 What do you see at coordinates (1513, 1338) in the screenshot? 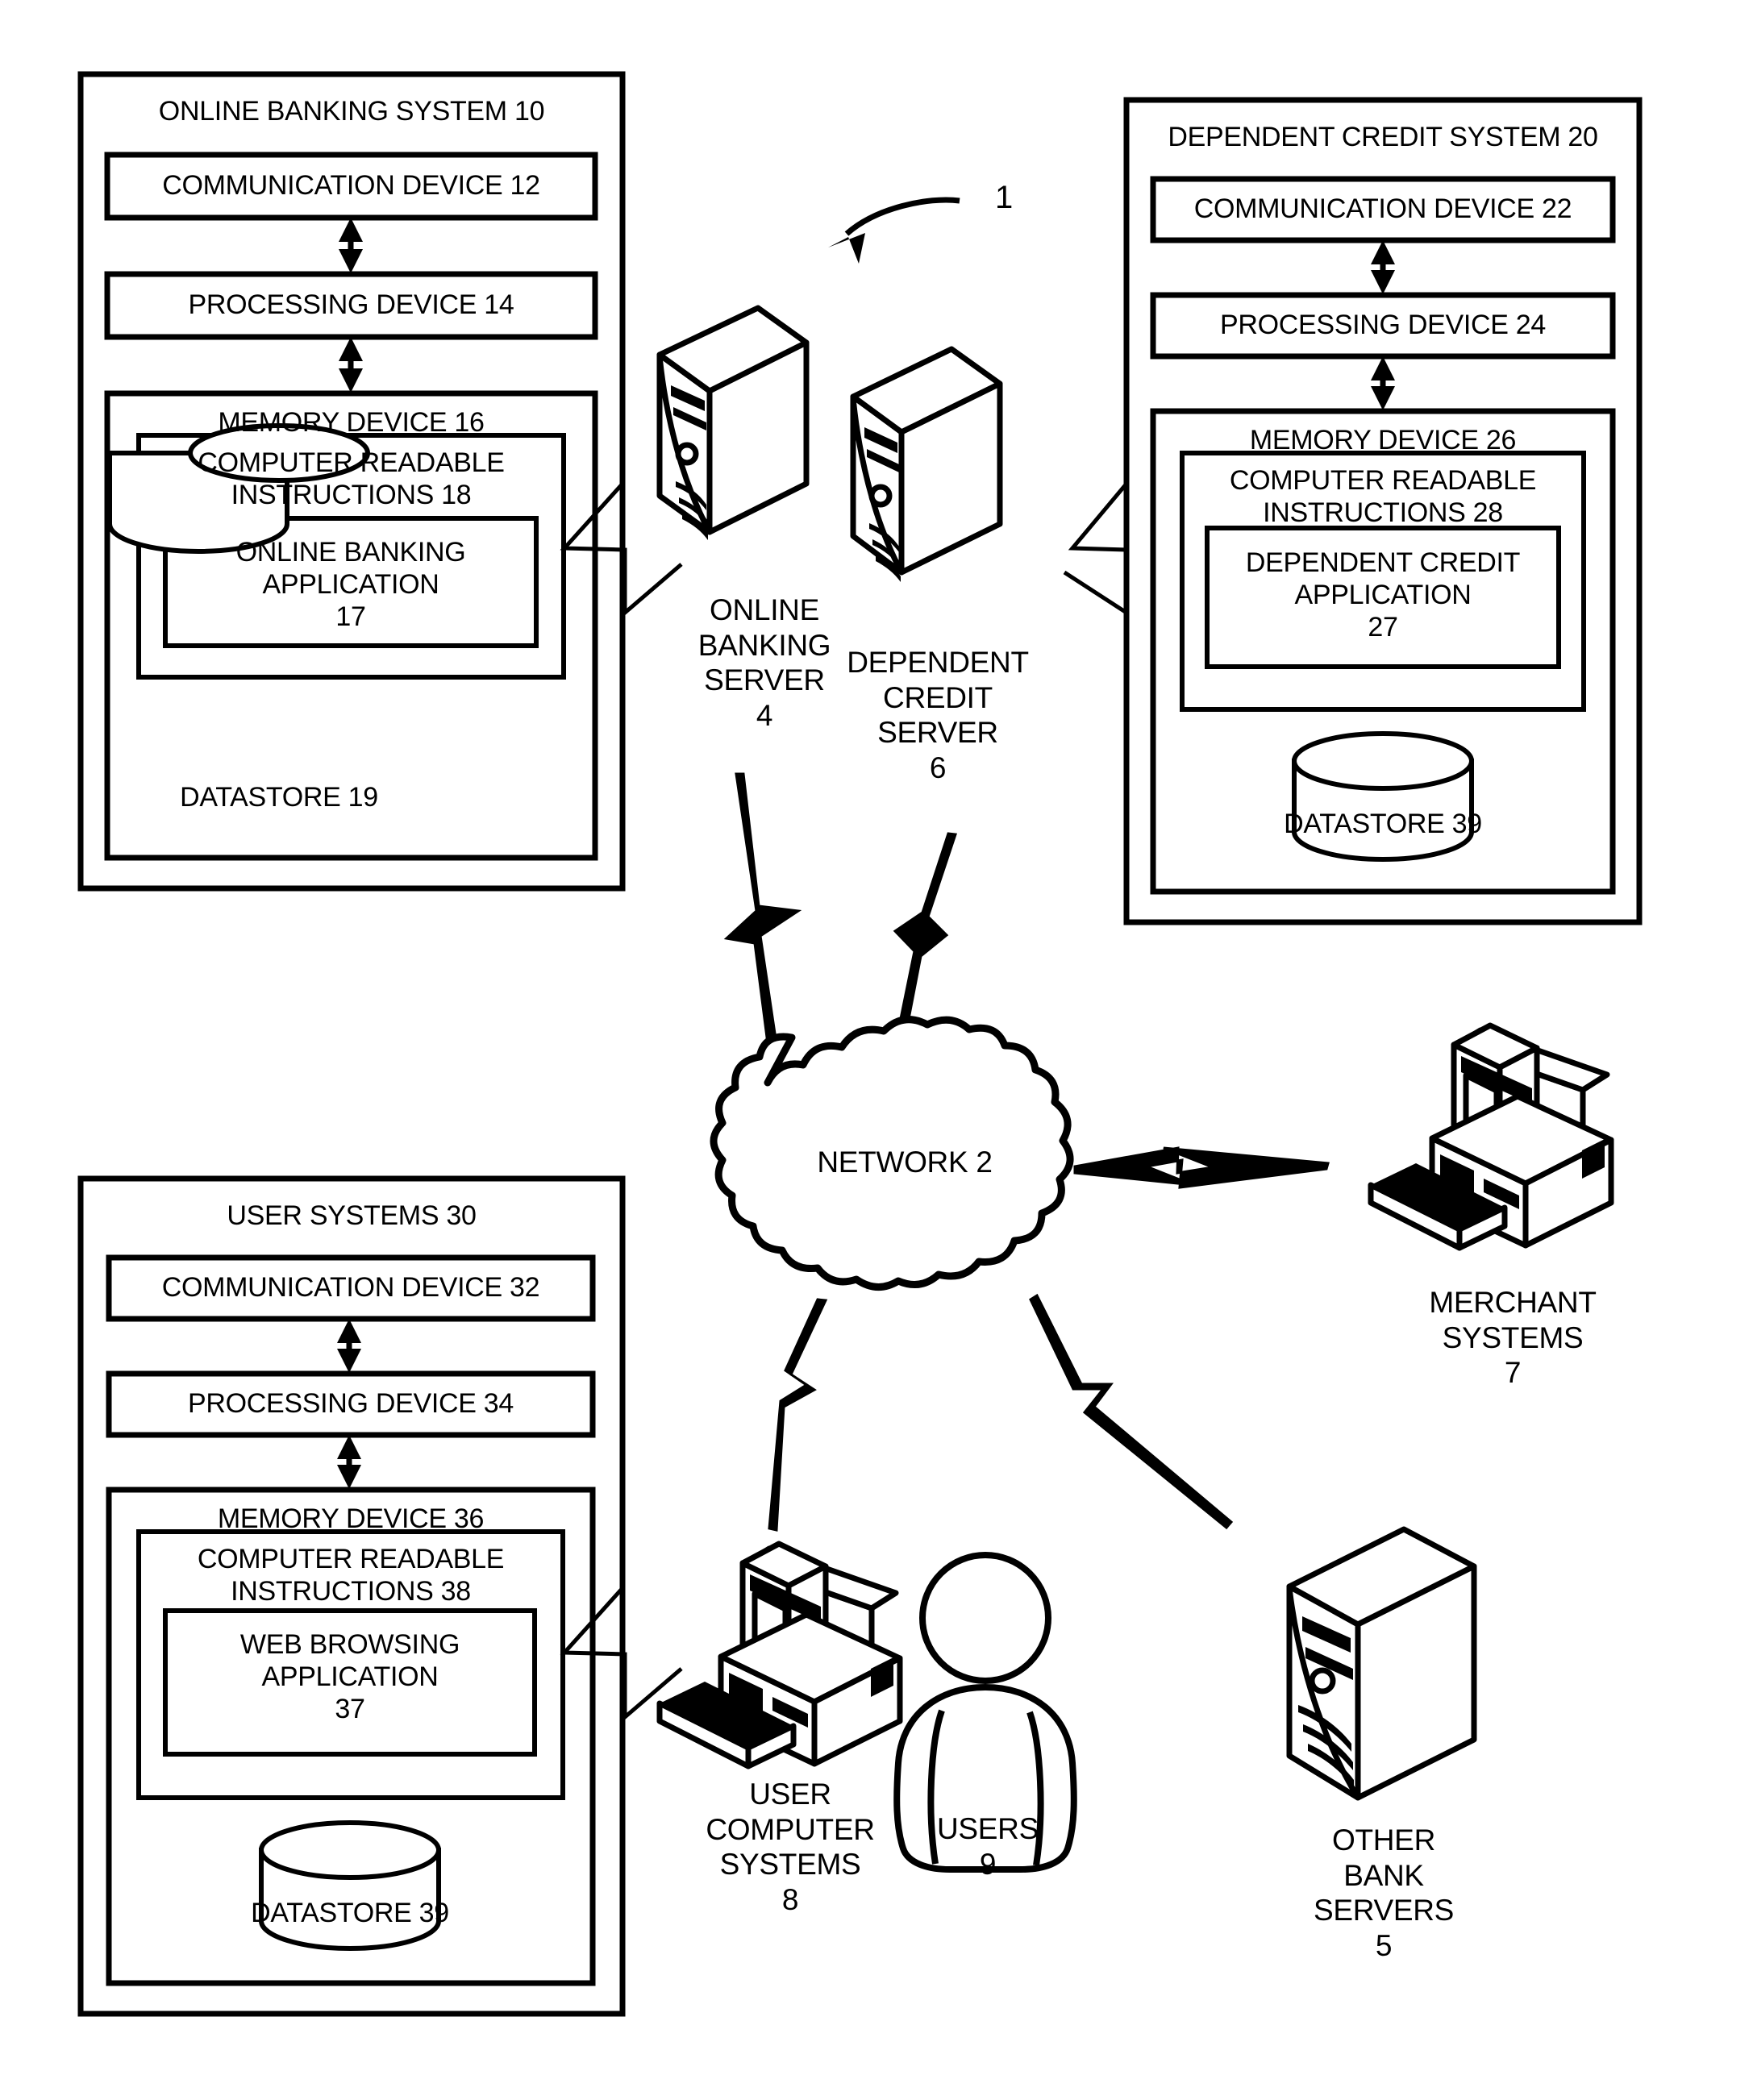
I see `merchant-systems-label: MERCHANT SYSTEMS 7` at bounding box center [1513, 1338].